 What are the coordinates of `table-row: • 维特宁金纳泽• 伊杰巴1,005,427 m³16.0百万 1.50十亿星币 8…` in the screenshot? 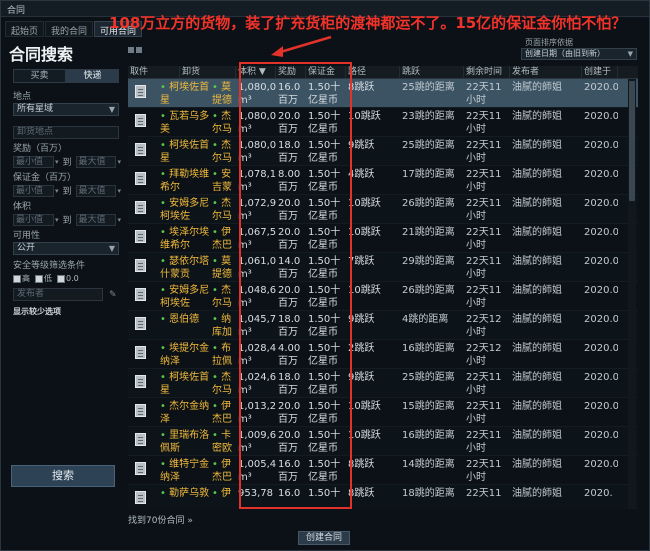 It's located at (383, 470).